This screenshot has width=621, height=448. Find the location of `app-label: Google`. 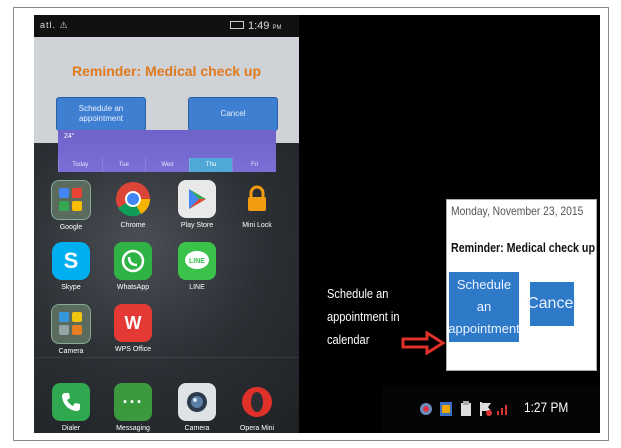

app-label: Google is located at coordinates (71, 227).